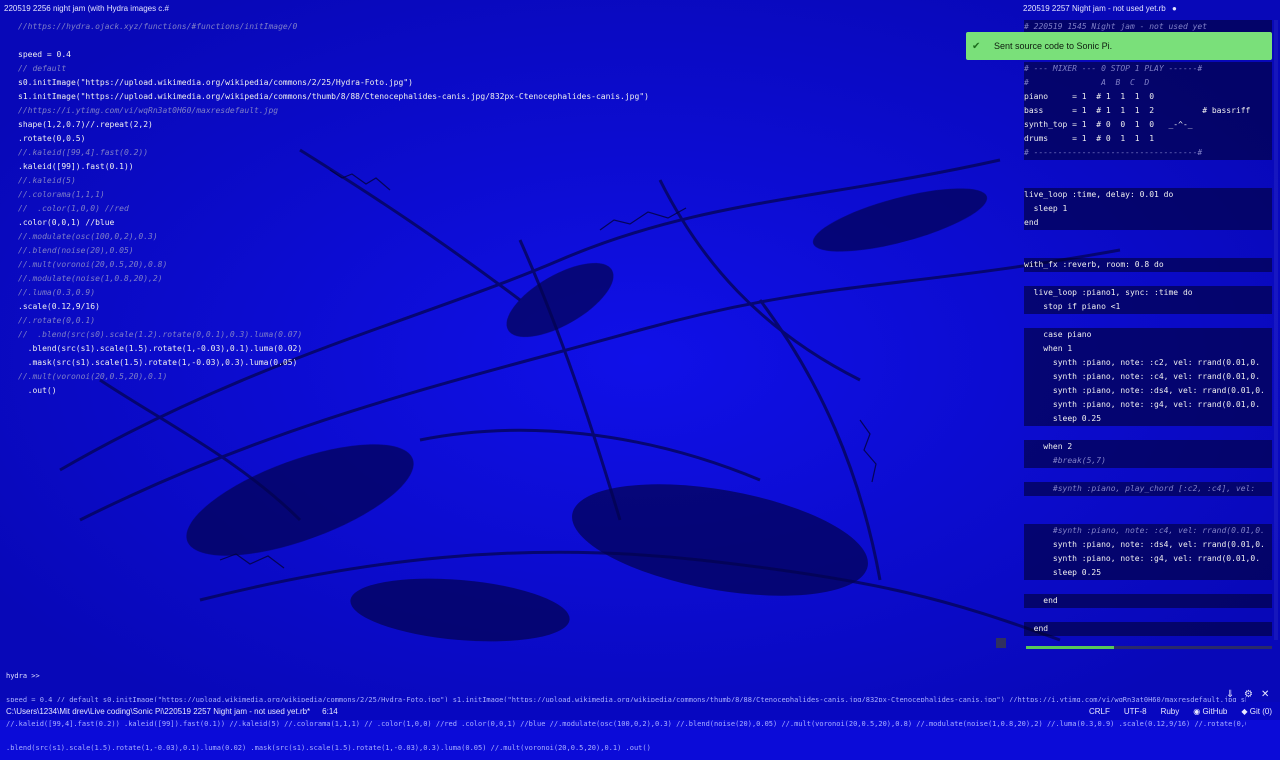 This screenshot has height=760, width=1280. What do you see at coordinates (1099, 711) in the screenshot?
I see `line-ending: CRLF` at bounding box center [1099, 711].